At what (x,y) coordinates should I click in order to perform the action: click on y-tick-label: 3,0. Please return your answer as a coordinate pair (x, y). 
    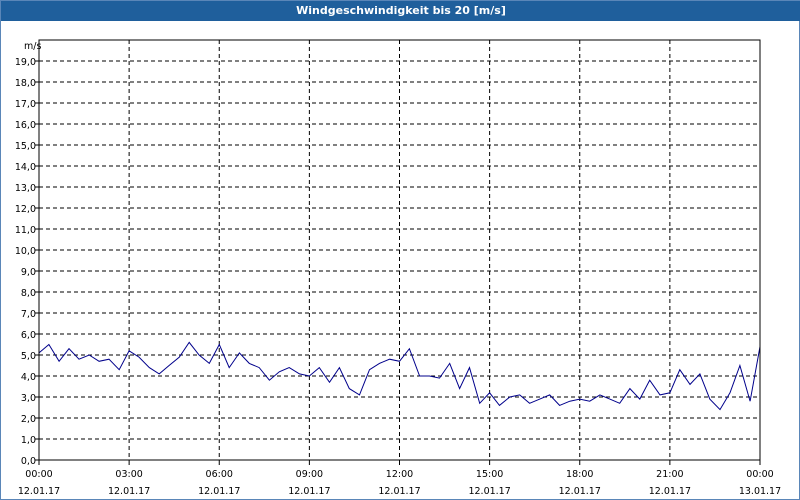
    Looking at the image, I should click on (28, 398).